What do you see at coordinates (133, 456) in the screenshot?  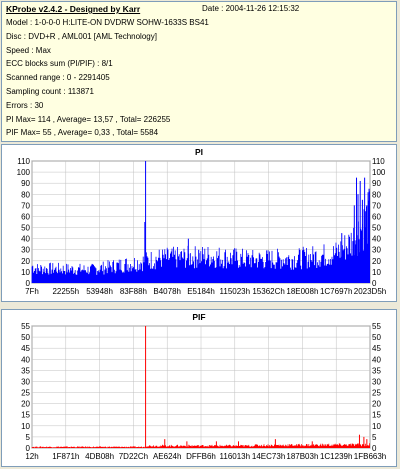 I see `x-tick-label: 7D22Ch` at bounding box center [133, 456].